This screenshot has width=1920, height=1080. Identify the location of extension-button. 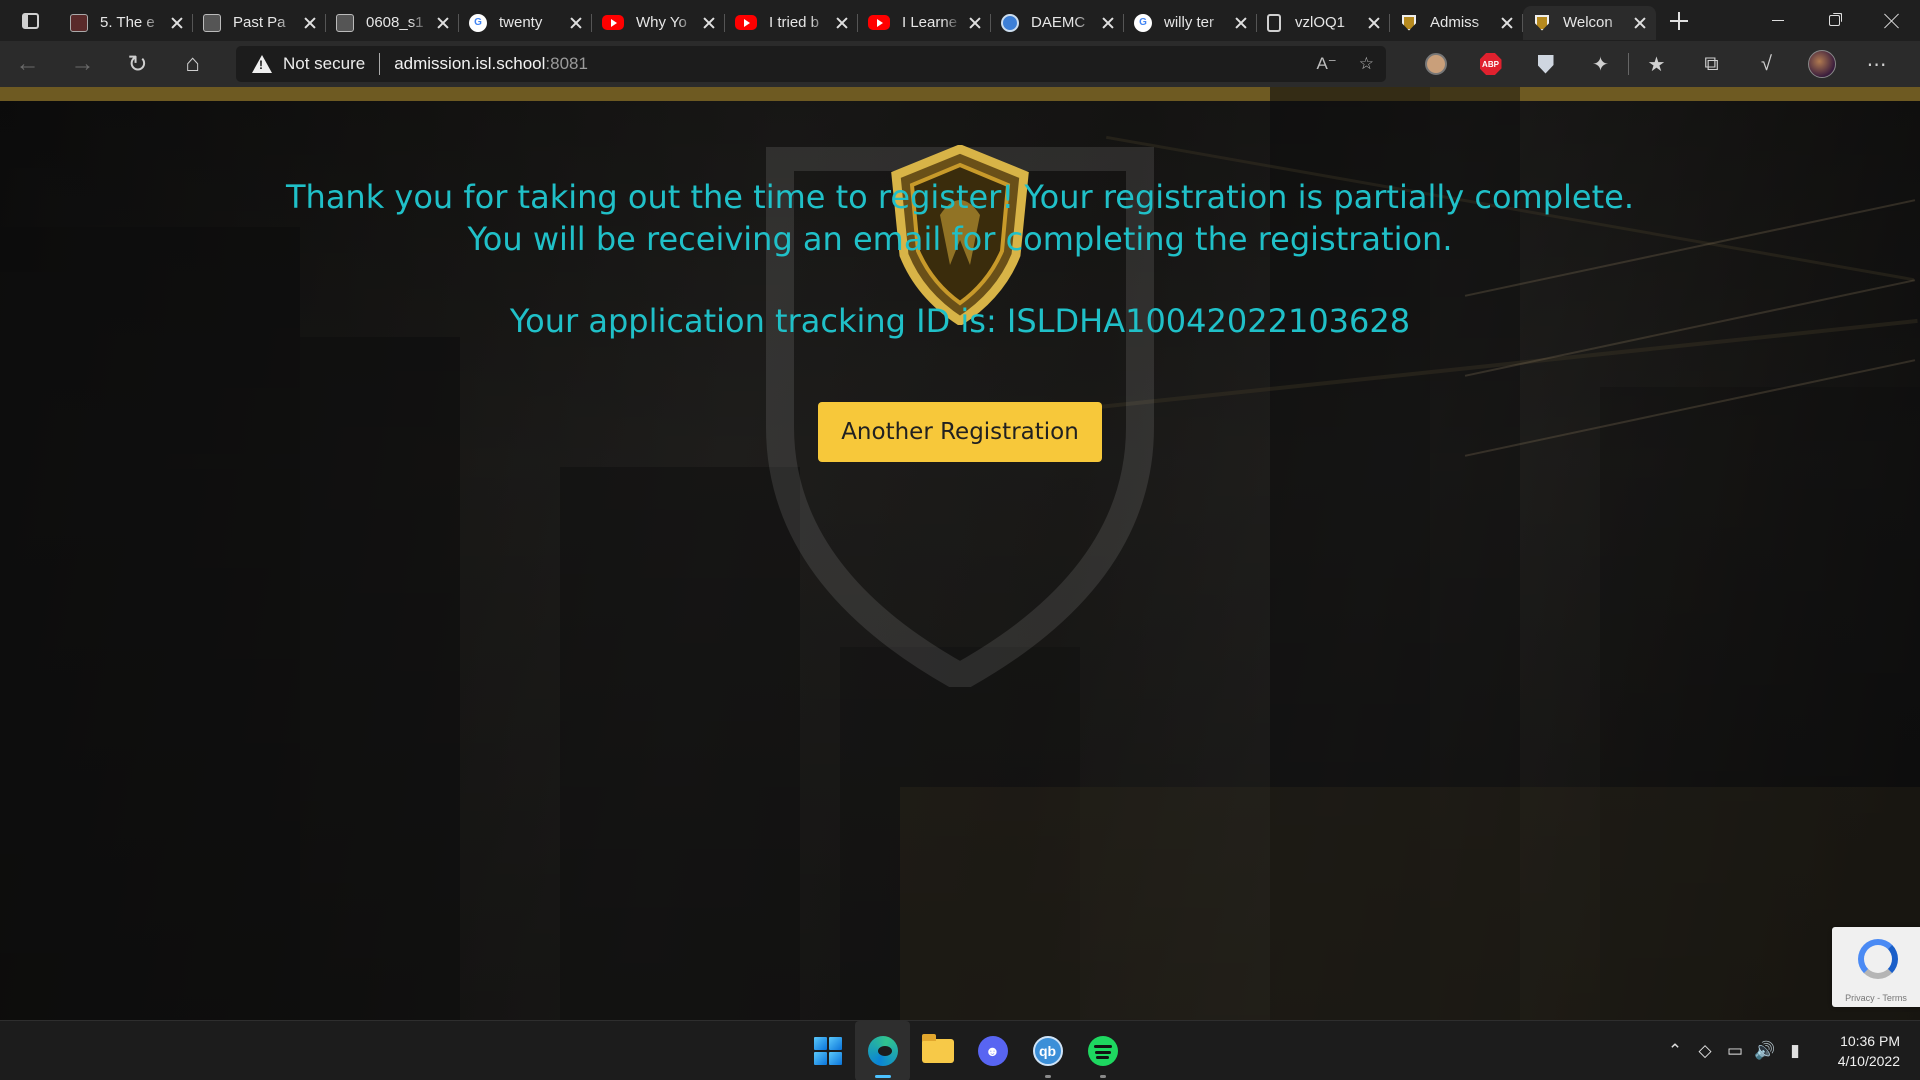
(1435, 64).